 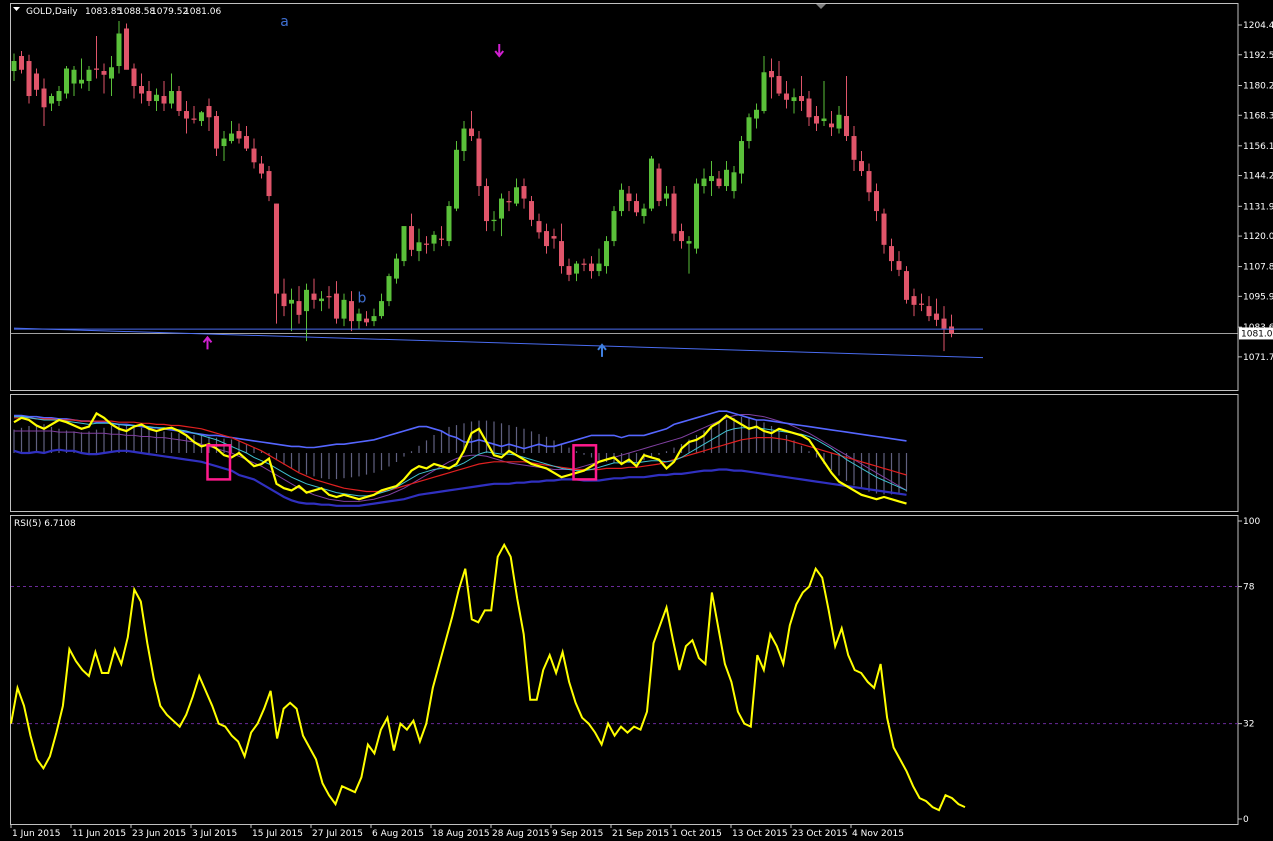 What do you see at coordinates (284, 22) in the screenshot?
I see `wave-label-a: a` at bounding box center [284, 22].